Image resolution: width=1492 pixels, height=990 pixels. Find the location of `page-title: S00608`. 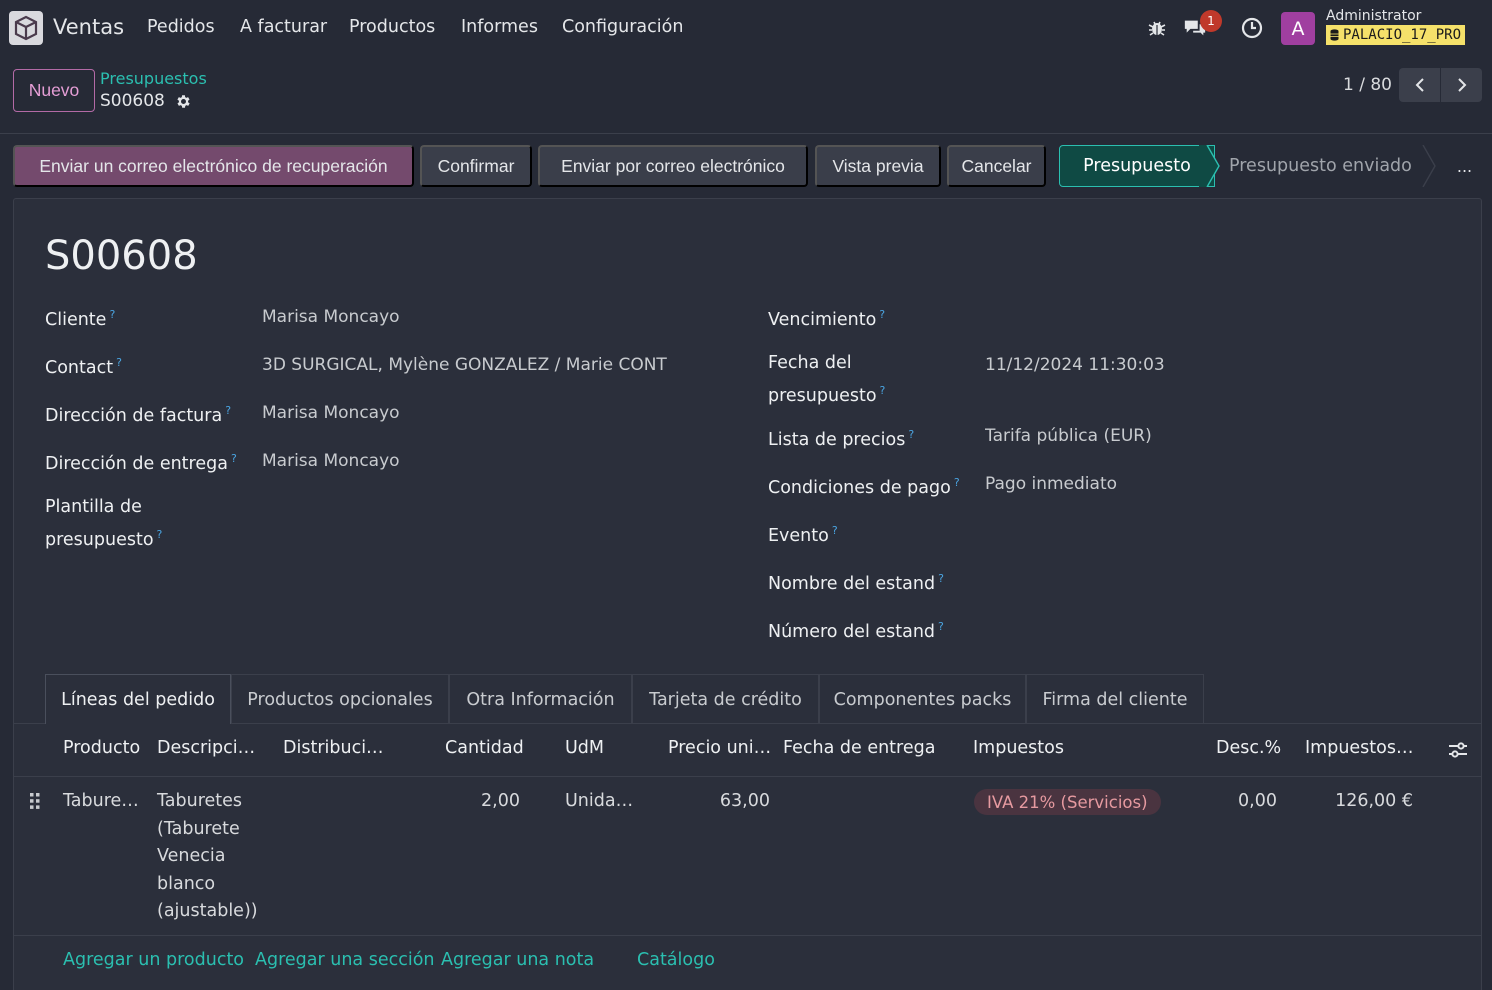

page-title: S00608 is located at coordinates (121, 256).